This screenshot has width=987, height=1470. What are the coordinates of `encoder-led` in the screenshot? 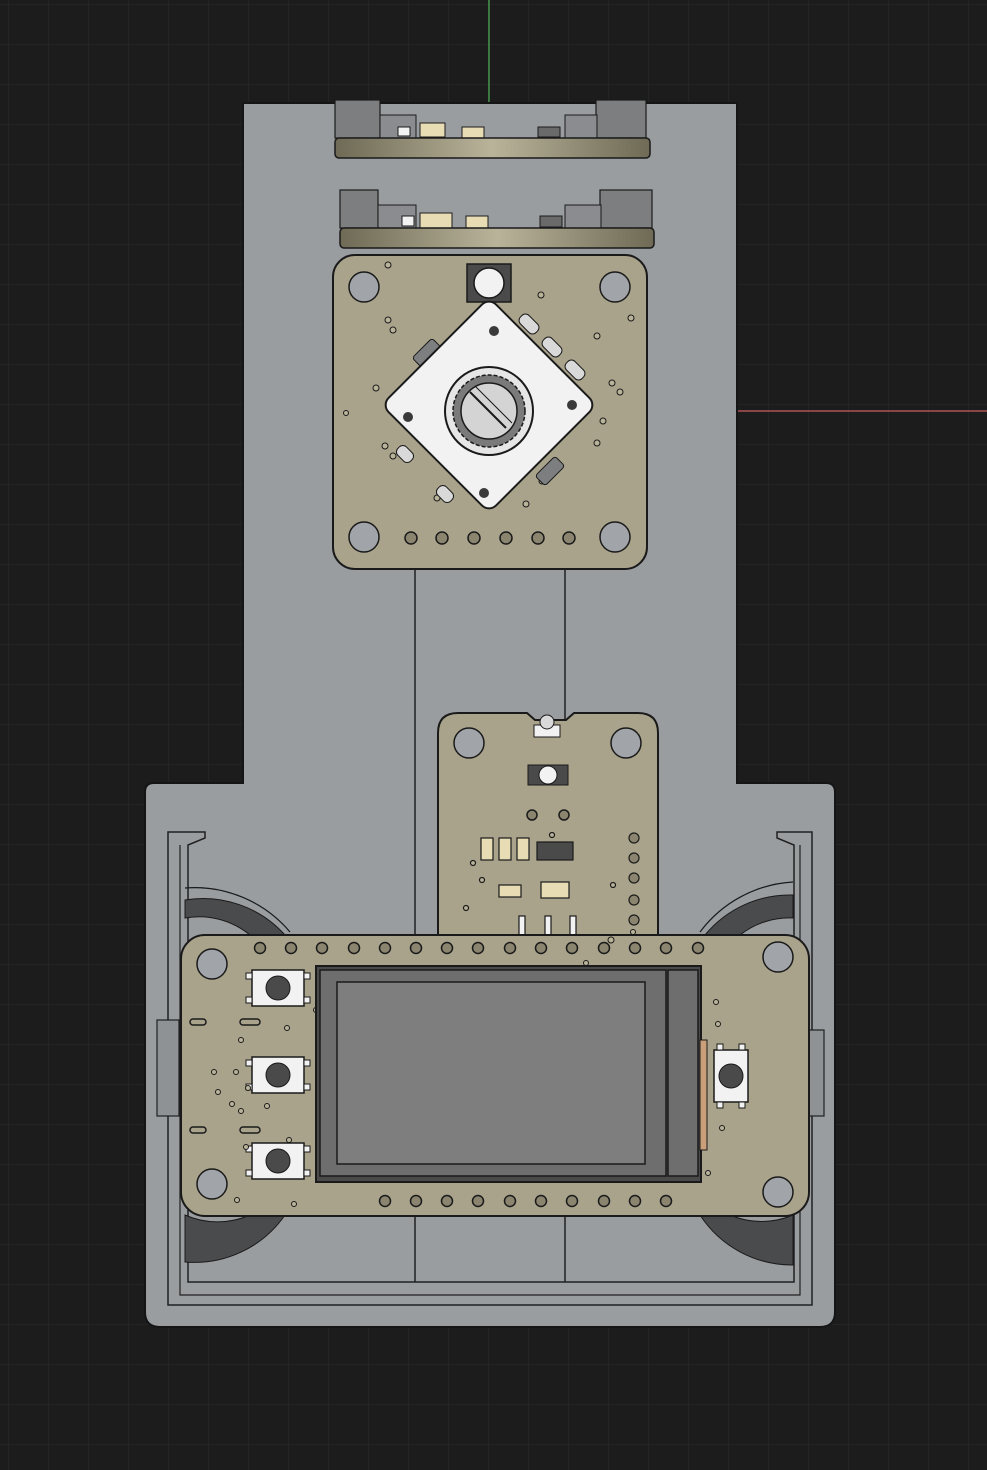 It's located at (489, 283).